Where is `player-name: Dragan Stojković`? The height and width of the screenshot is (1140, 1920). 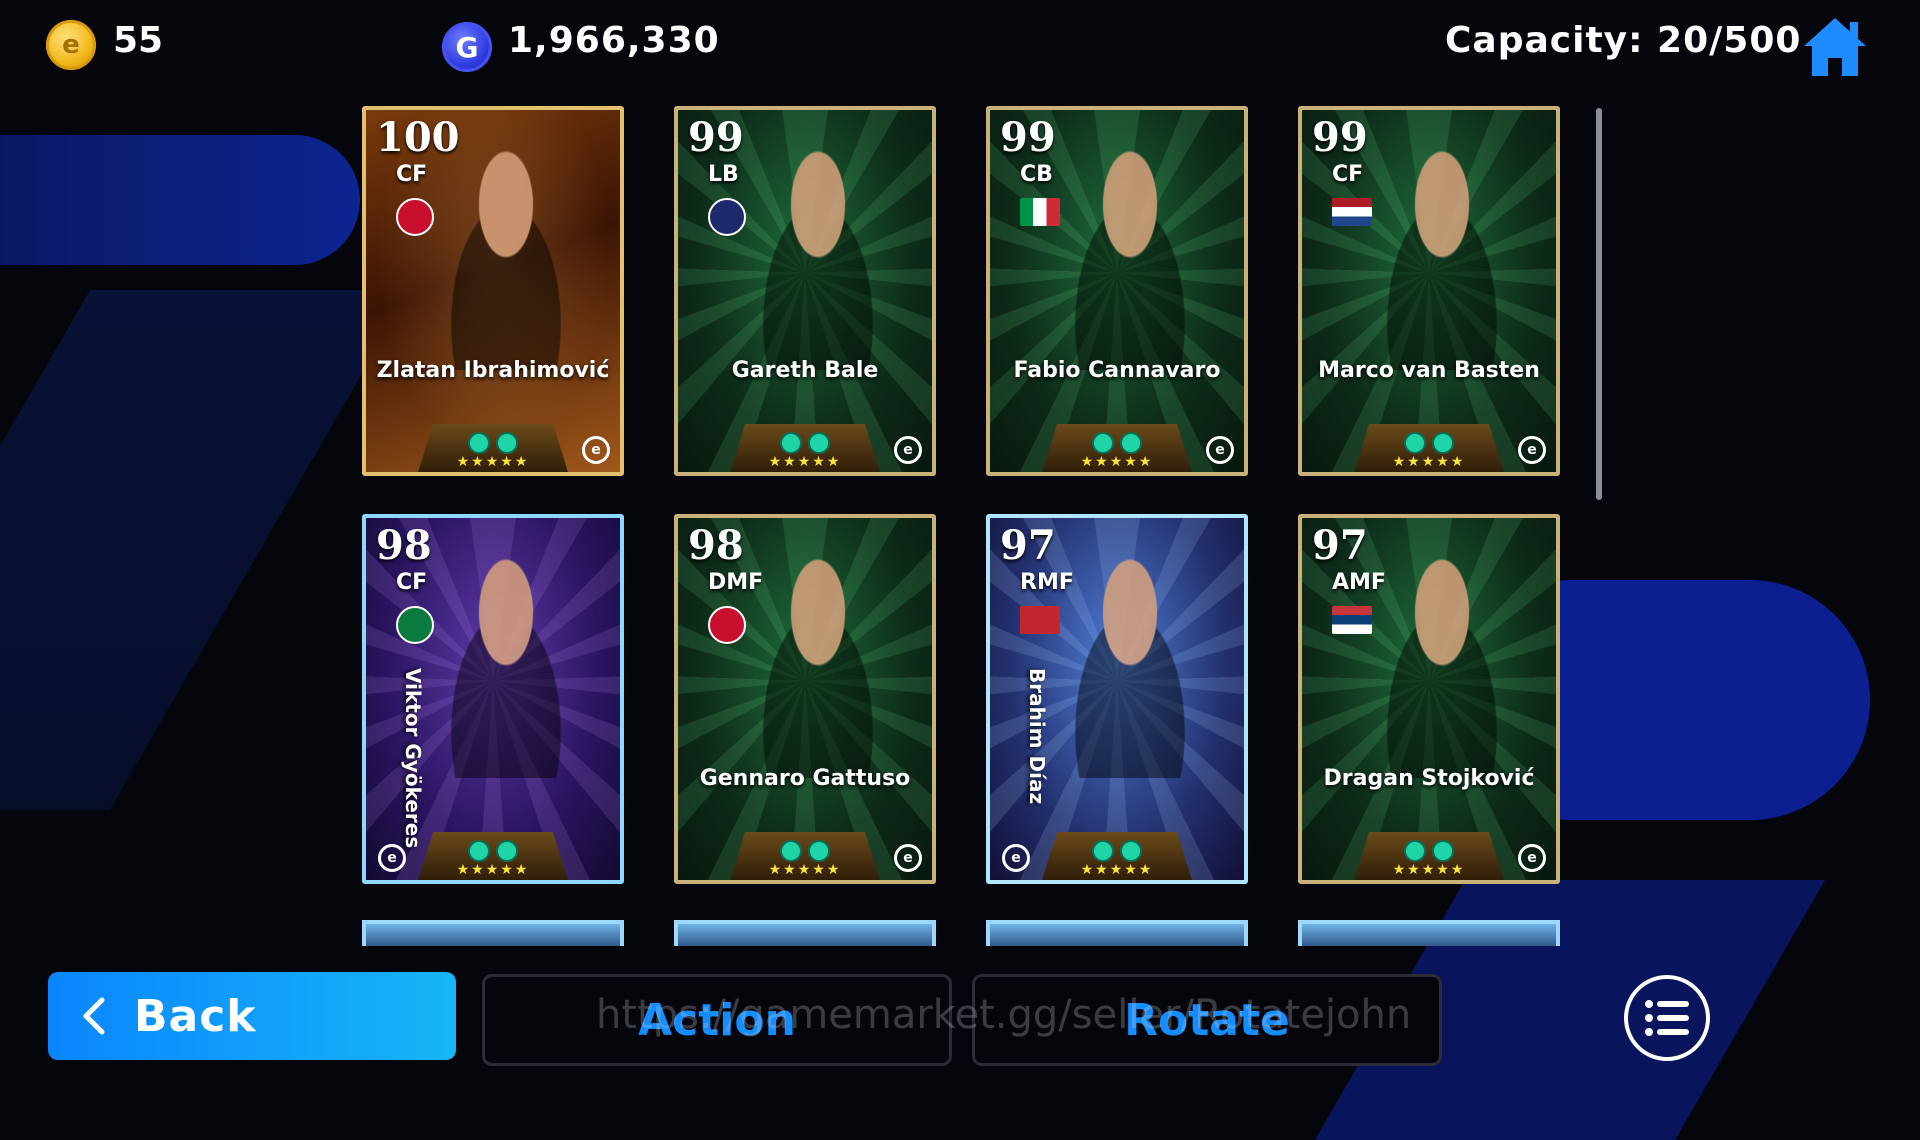
player-name: Dragan Stojković is located at coordinates (1429, 778).